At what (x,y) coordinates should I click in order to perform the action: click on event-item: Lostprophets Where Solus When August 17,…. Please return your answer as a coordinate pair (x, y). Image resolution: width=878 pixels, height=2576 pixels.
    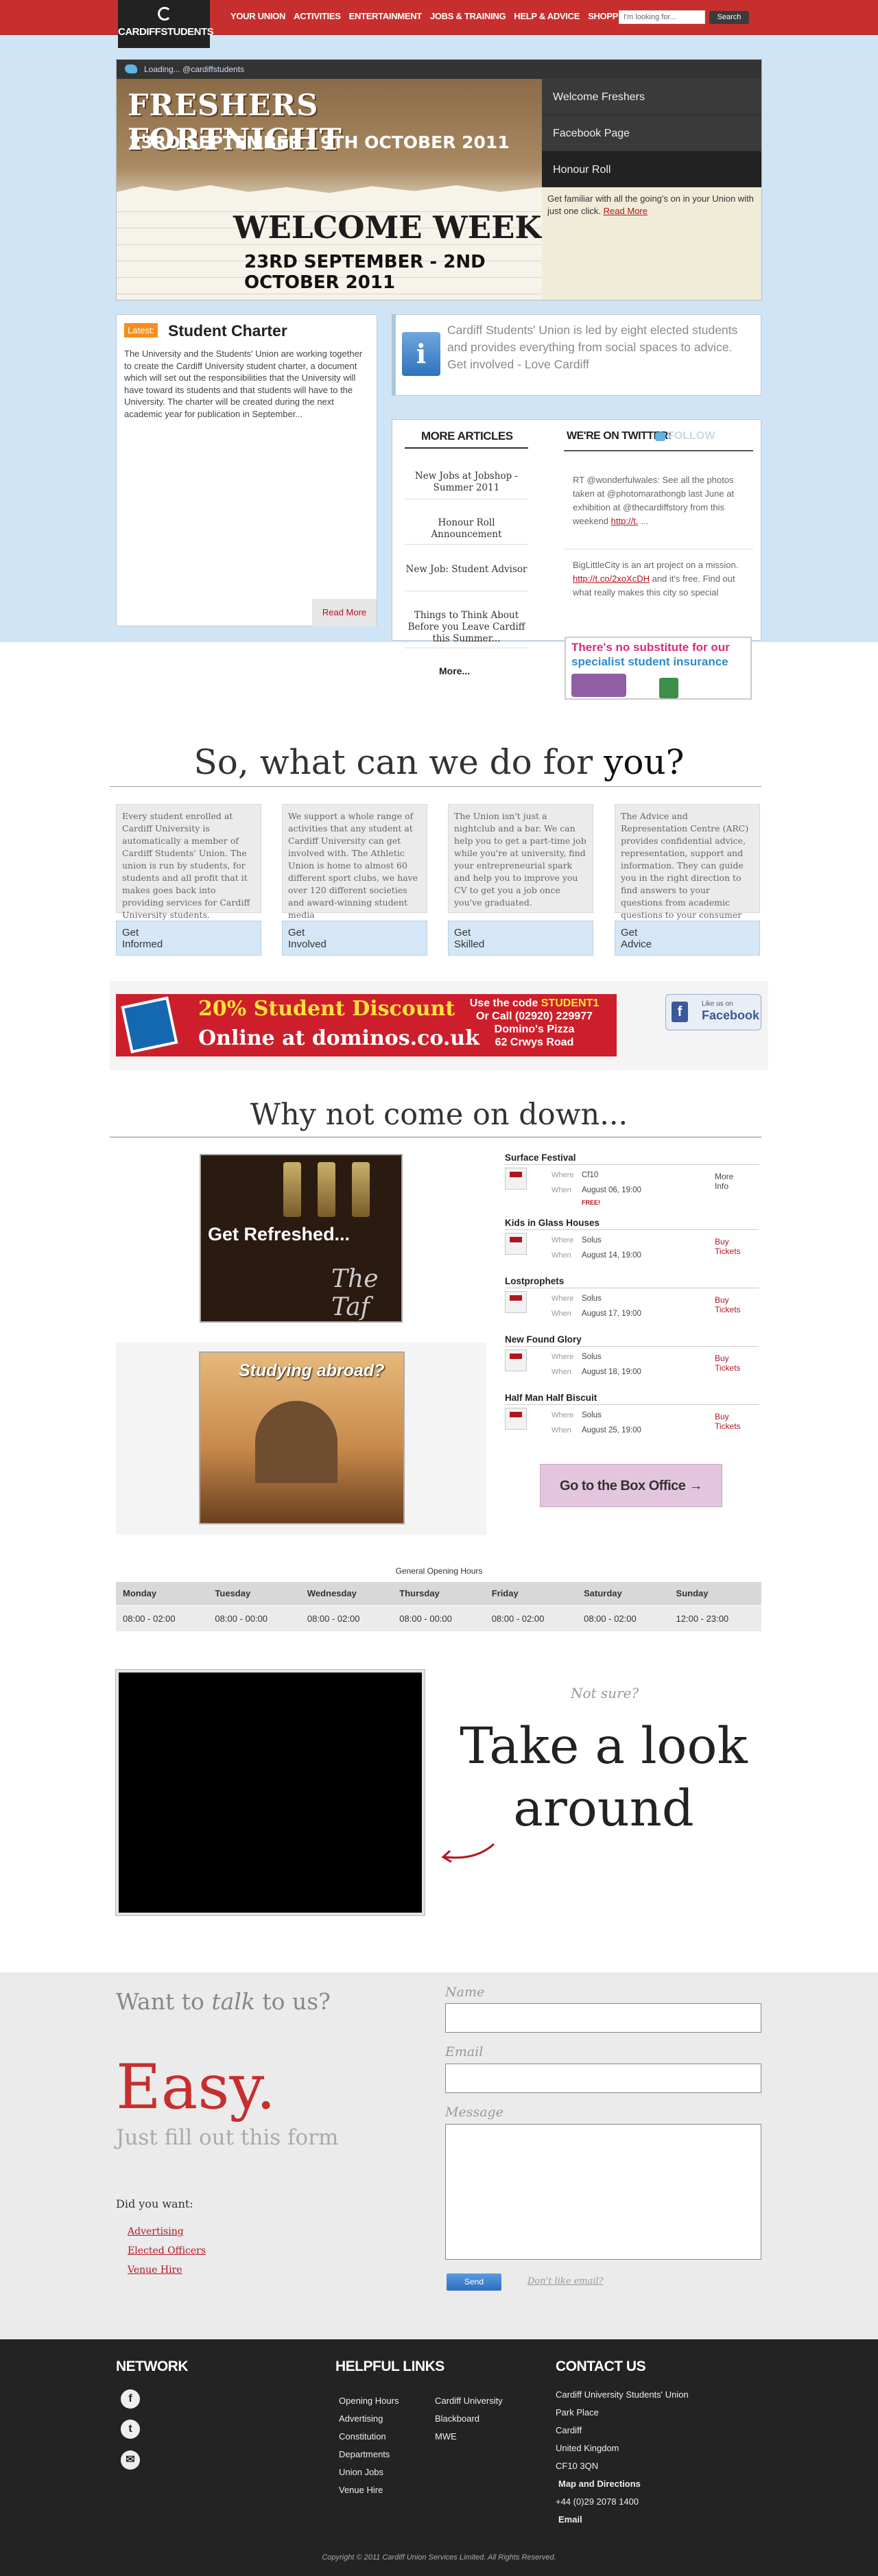
    Looking at the image, I should click on (632, 1301).